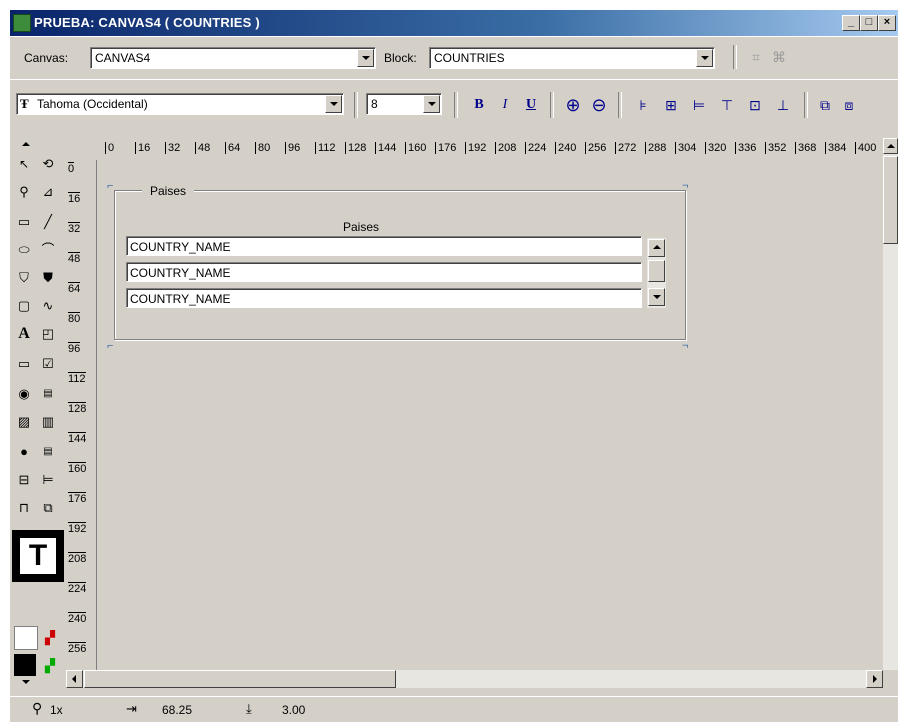  I want to click on size-dropdown-button, so click(431, 104).